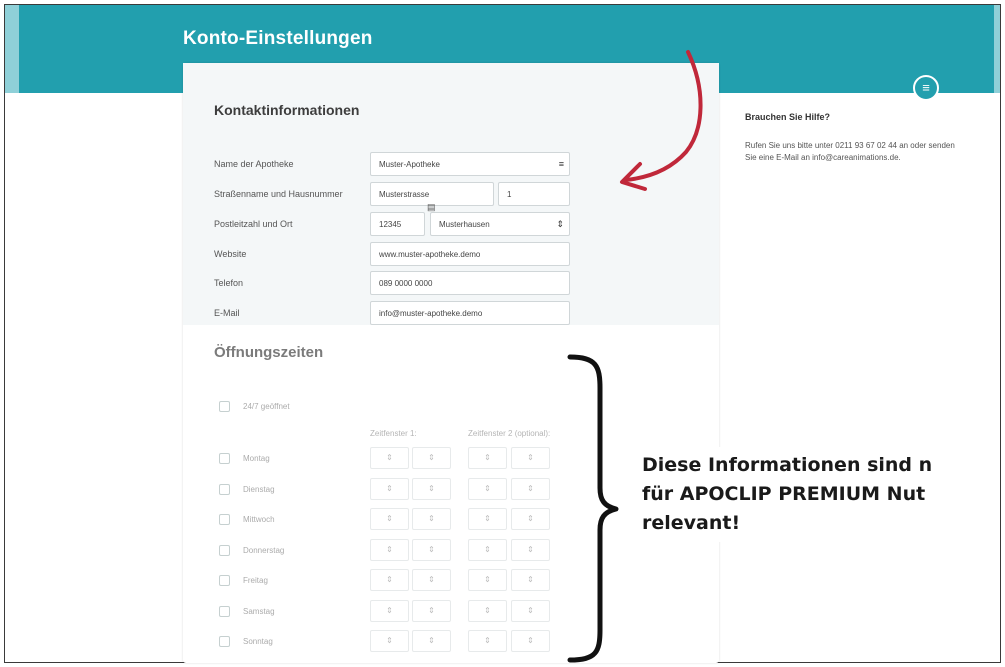  What do you see at coordinates (259, 489) in the screenshot?
I see `day-label: Dienstag` at bounding box center [259, 489].